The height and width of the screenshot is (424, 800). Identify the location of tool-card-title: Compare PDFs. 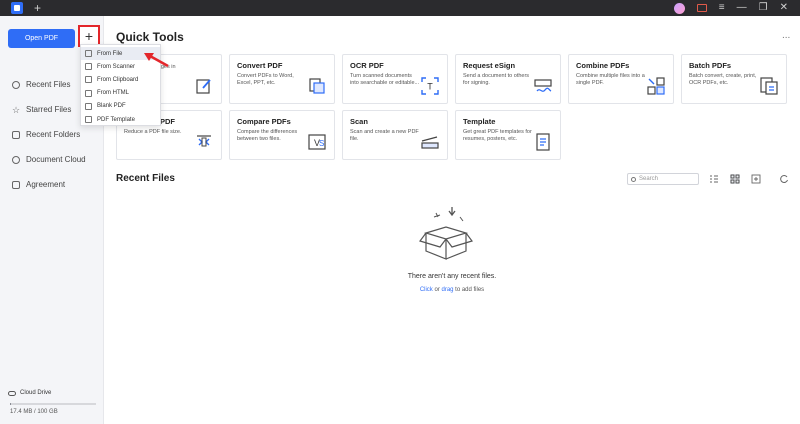
(264, 121).